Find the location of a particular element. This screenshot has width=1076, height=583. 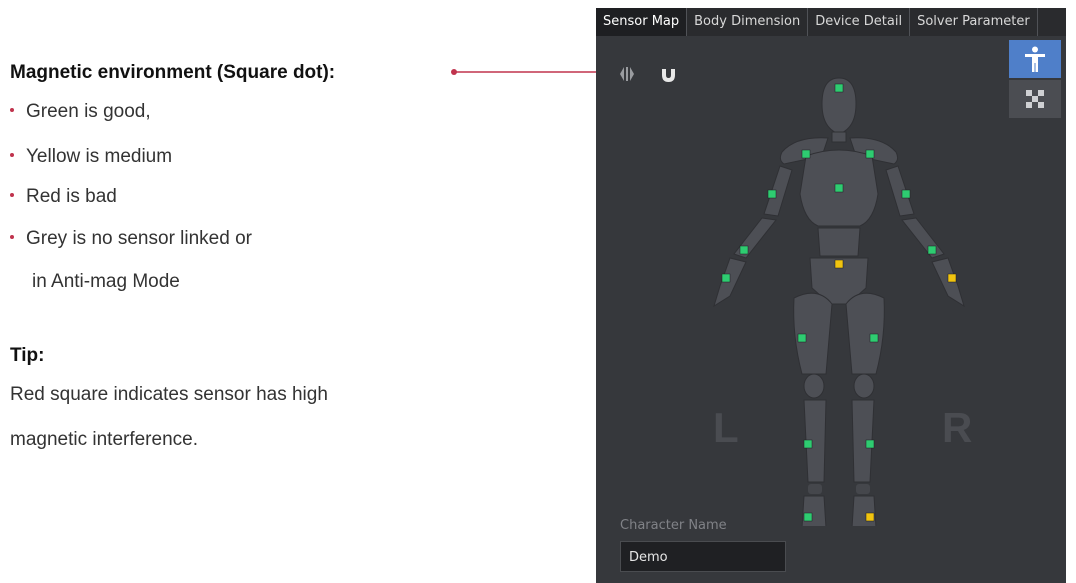

sensor-dot-right-foot is located at coordinates (870, 517).